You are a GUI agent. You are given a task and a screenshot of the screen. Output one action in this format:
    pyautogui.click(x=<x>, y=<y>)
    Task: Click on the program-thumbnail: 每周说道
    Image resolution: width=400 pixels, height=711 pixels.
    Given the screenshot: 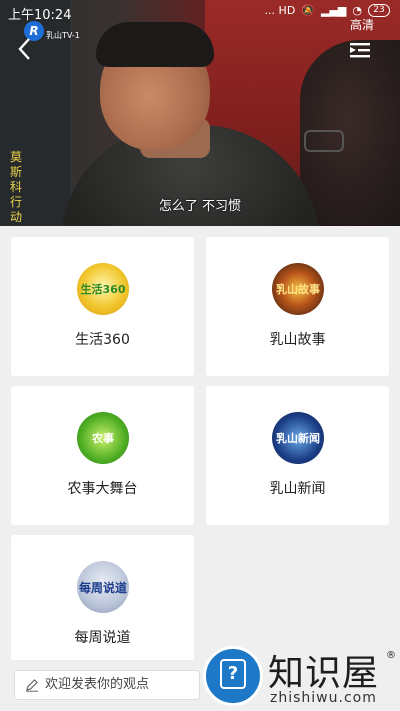 What is the action you would take?
    pyautogui.click(x=103, y=587)
    